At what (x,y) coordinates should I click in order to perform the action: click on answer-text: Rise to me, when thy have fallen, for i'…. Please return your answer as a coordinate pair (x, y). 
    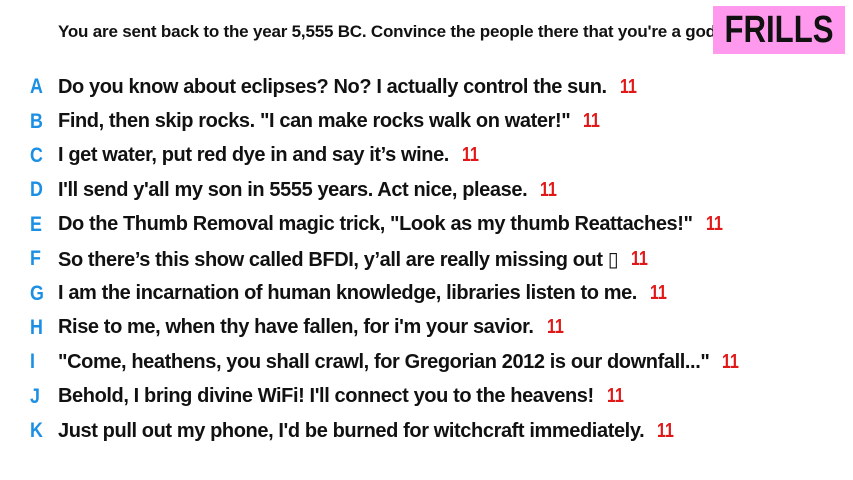
    Looking at the image, I should click on (296, 327).